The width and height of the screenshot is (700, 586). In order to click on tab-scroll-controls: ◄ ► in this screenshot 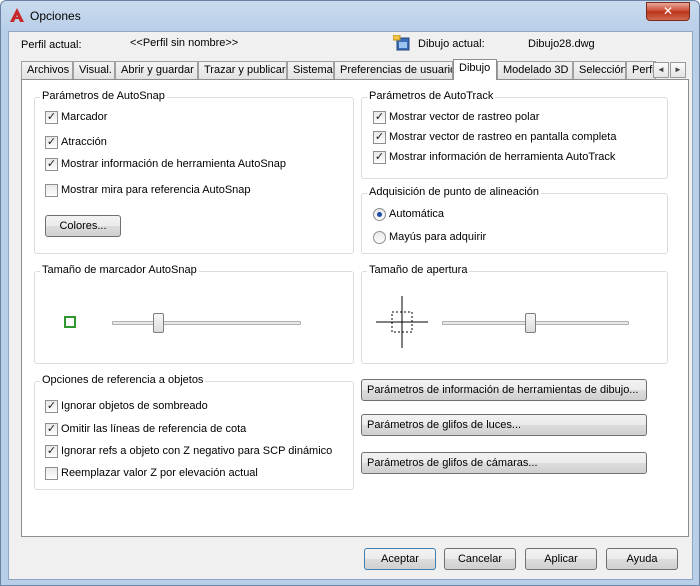, I will do `click(670, 70)`.